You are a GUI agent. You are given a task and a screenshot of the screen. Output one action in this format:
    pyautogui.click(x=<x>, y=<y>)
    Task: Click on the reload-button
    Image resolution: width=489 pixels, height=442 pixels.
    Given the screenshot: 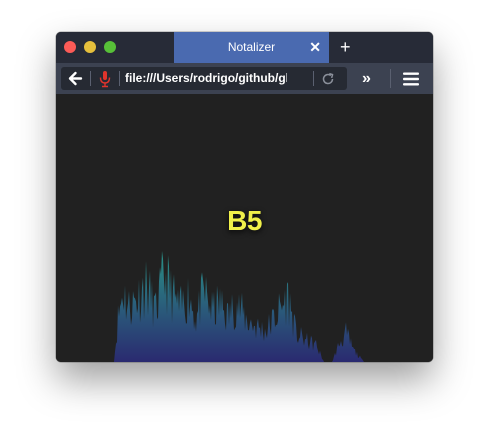 What is the action you would take?
    pyautogui.click(x=328, y=79)
    